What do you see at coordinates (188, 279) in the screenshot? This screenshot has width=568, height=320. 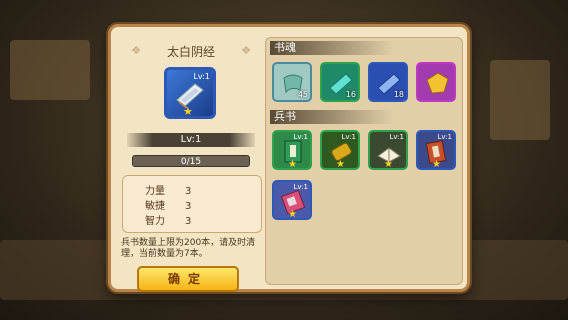 I see `confirm-button: 确定` at bounding box center [188, 279].